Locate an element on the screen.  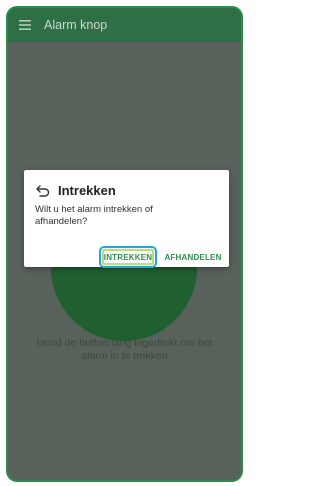
dialog-header: Intrekken is located at coordinates (75, 190).